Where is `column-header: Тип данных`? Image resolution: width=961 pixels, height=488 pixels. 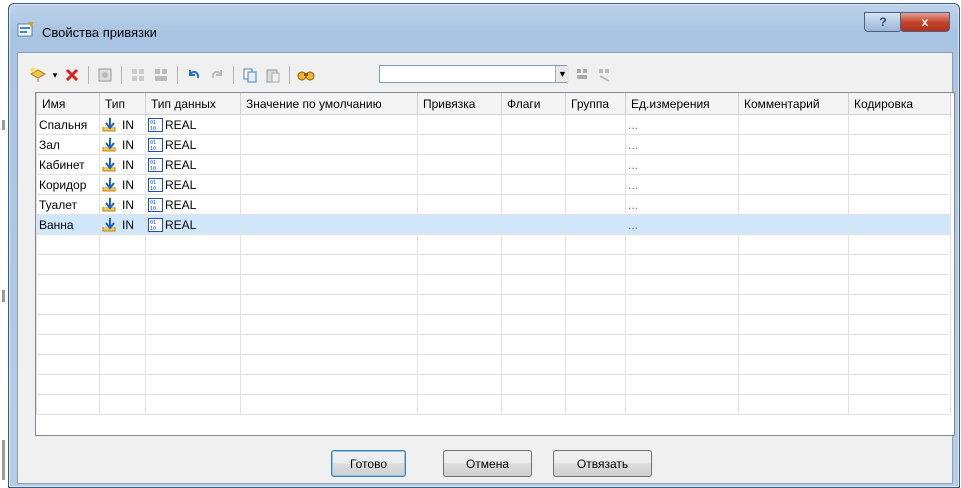 column-header: Тип данных is located at coordinates (193, 104).